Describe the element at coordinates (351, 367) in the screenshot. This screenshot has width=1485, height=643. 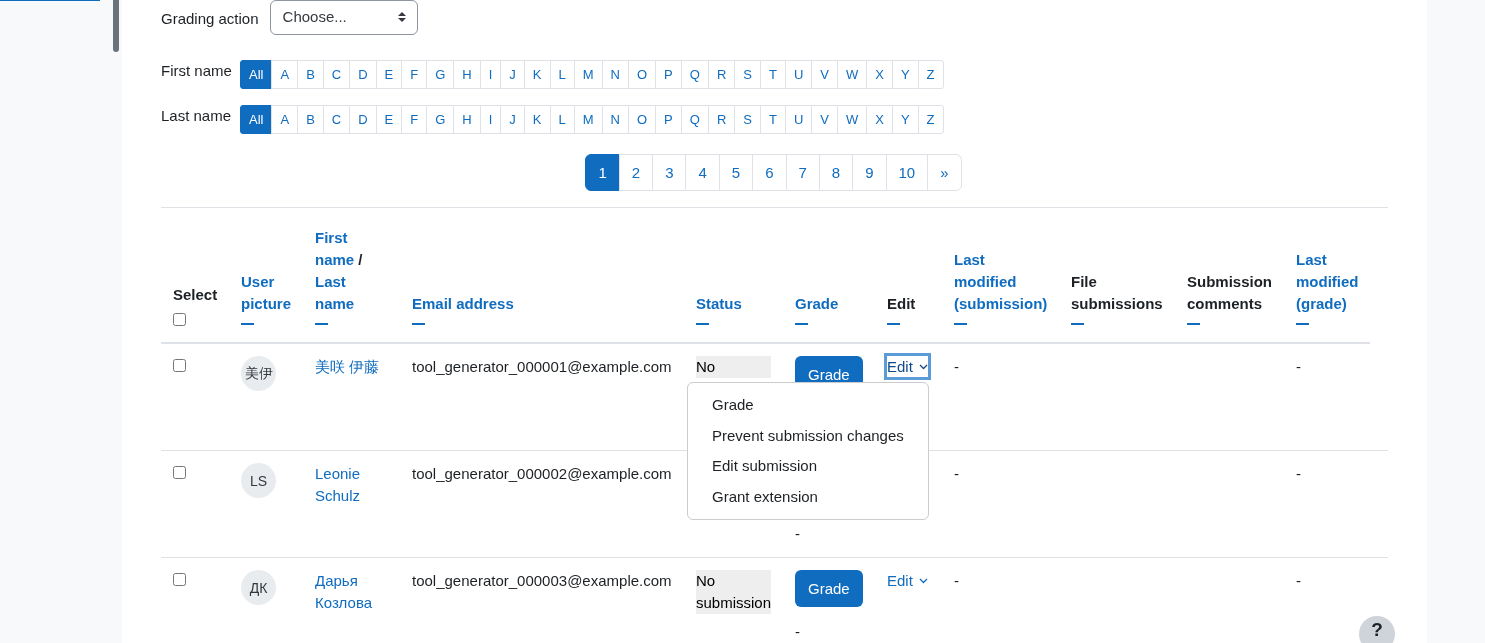
I see `user-name-link: 美咲 伊藤` at that location.